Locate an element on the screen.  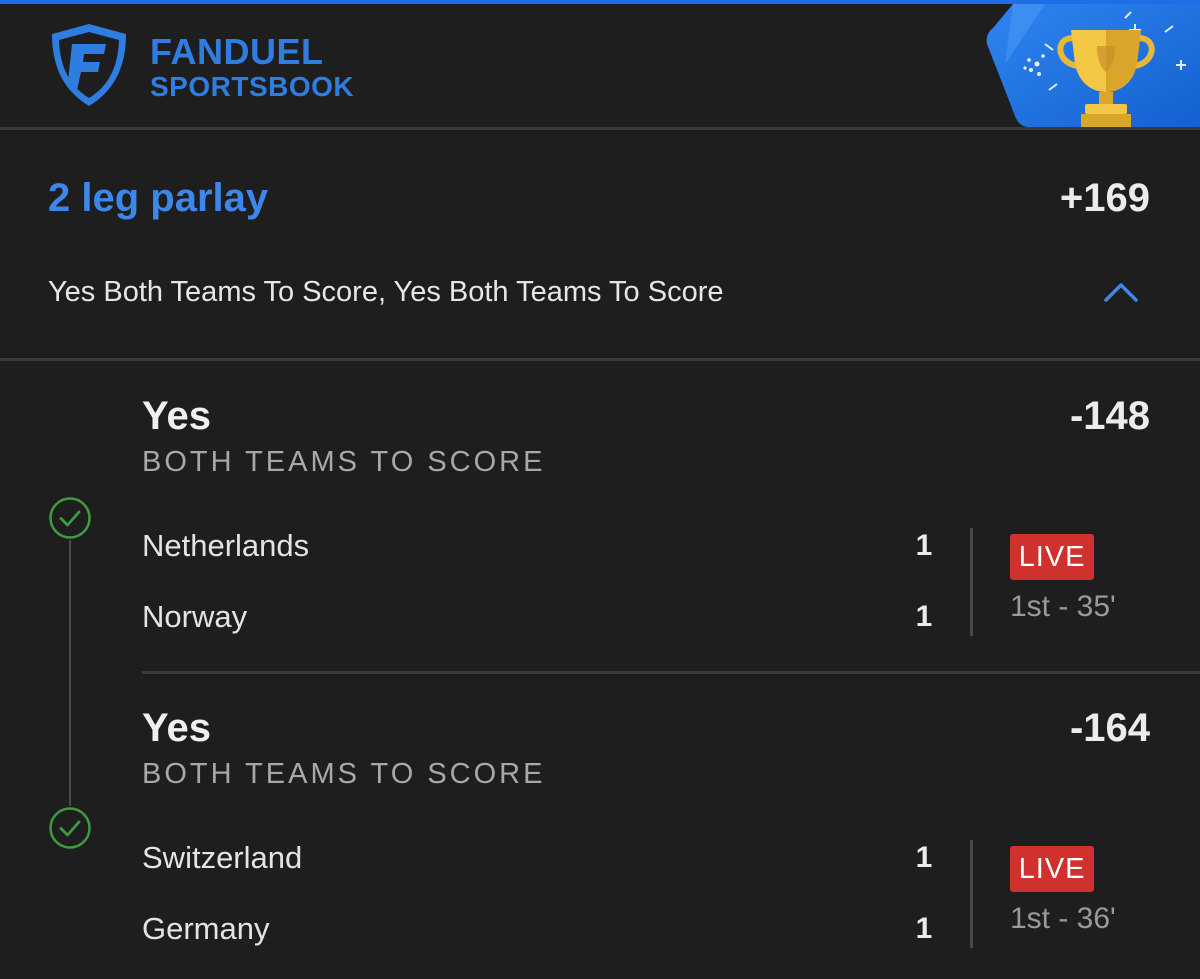
header-divider is located at coordinates (600, 128).